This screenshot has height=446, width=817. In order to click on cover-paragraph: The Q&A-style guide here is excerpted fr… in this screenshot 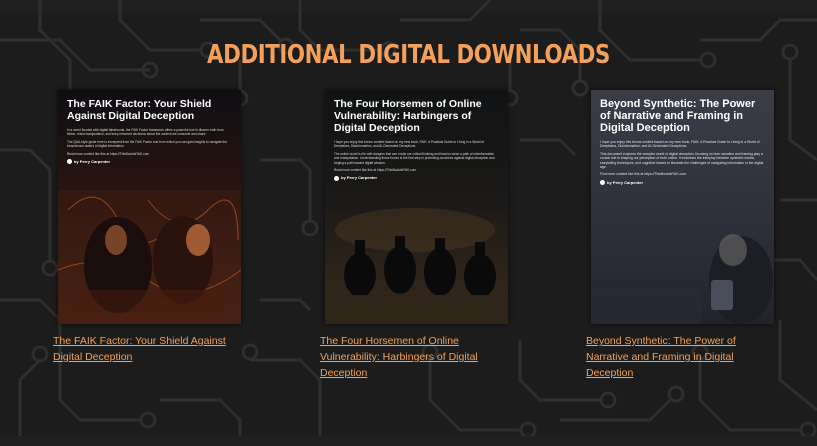, I will do `click(147, 144)`.